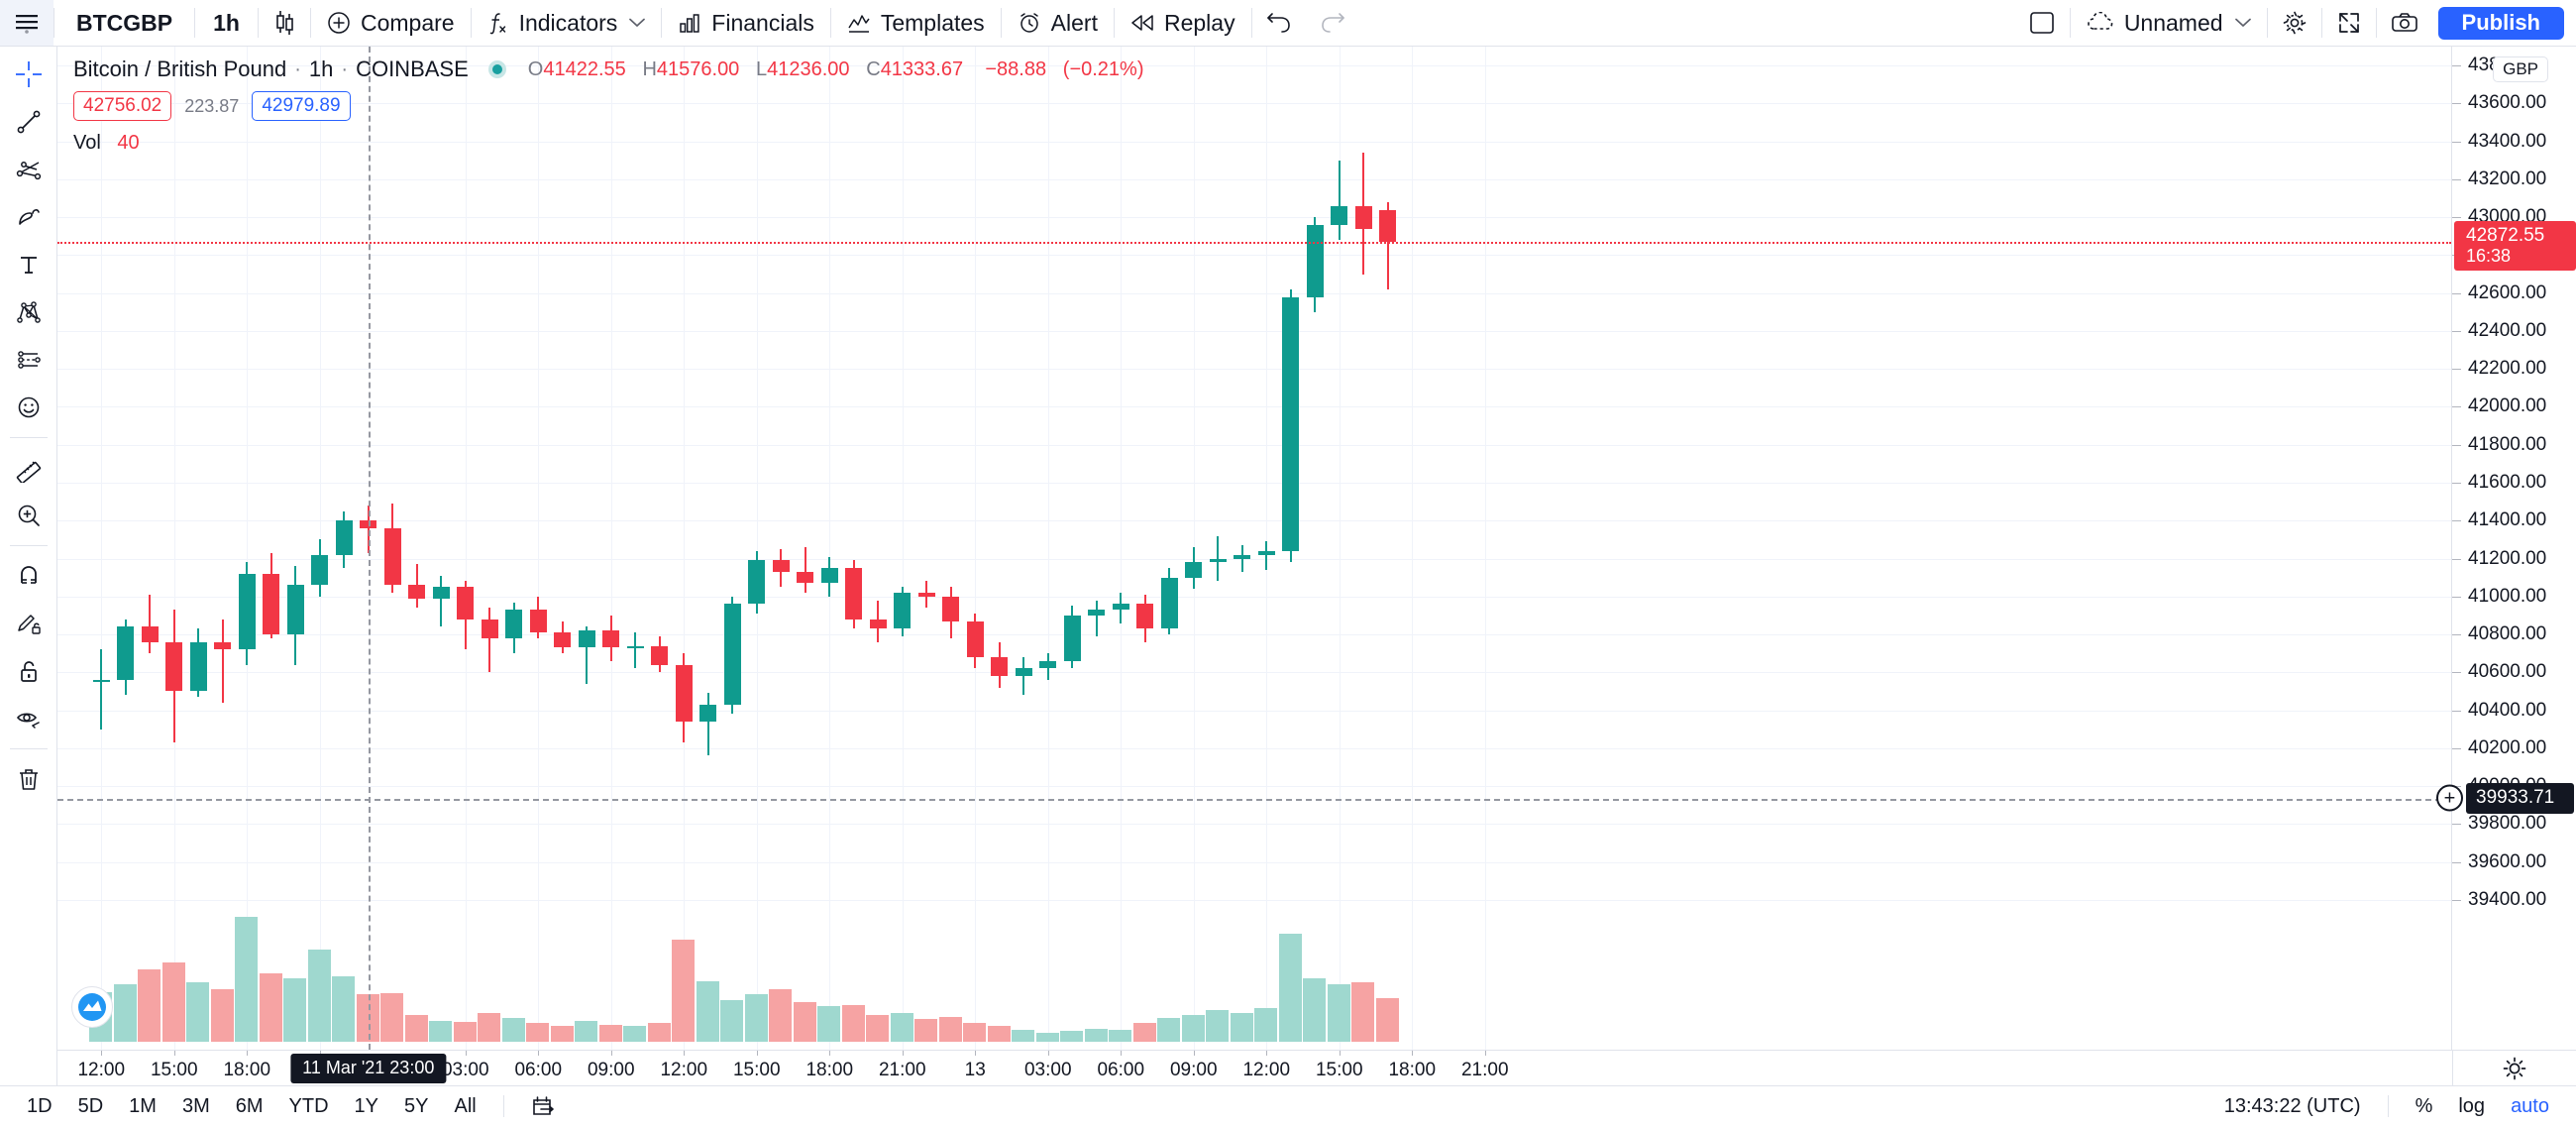  What do you see at coordinates (2450, 798) in the screenshot?
I see `plus-circle-icon: +` at bounding box center [2450, 798].